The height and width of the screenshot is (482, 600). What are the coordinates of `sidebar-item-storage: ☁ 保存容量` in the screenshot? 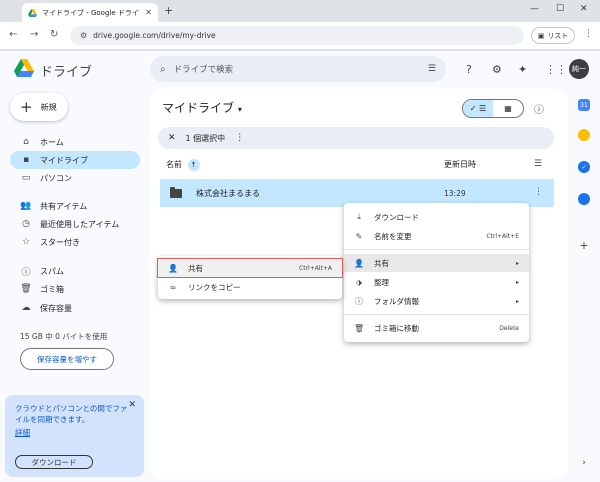 It's located at (75, 308).